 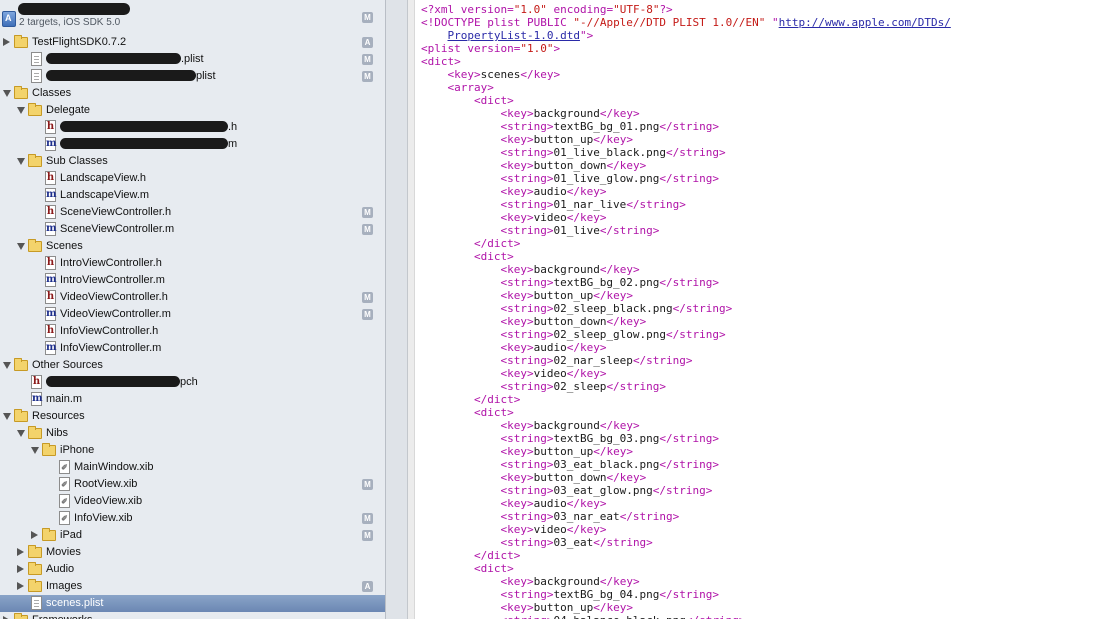 What do you see at coordinates (192, 450) in the screenshot?
I see `nav-group-row: iPhone` at bounding box center [192, 450].